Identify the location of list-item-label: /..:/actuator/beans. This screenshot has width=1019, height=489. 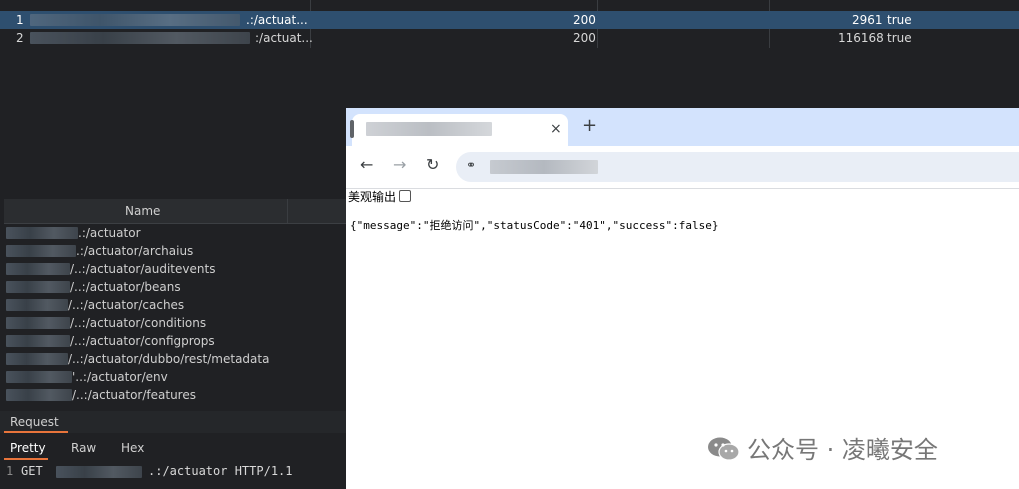
(125, 287).